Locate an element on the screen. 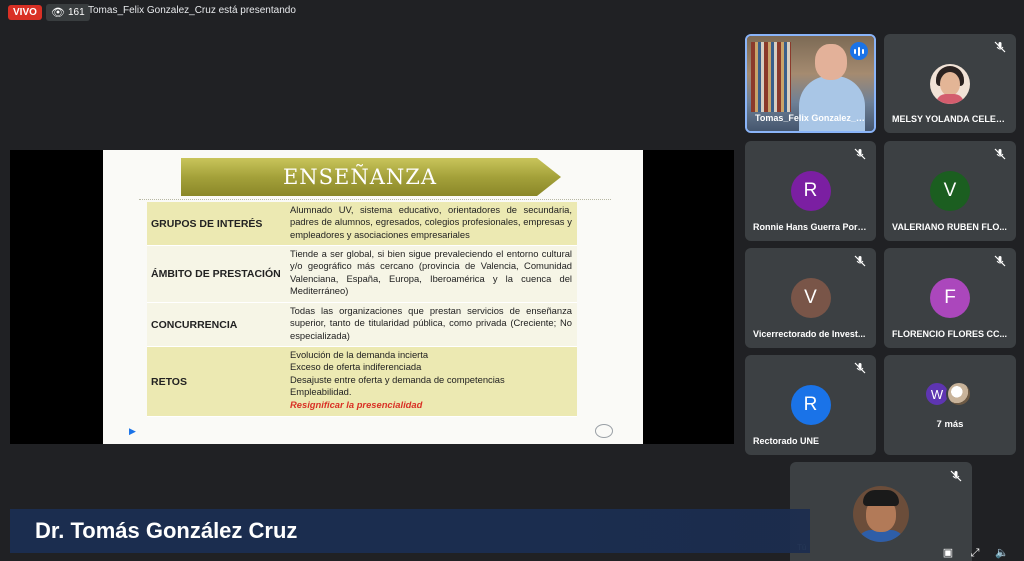 This screenshot has height=561, width=1024. more-participants-tile: W 7 más is located at coordinates (950, 405).